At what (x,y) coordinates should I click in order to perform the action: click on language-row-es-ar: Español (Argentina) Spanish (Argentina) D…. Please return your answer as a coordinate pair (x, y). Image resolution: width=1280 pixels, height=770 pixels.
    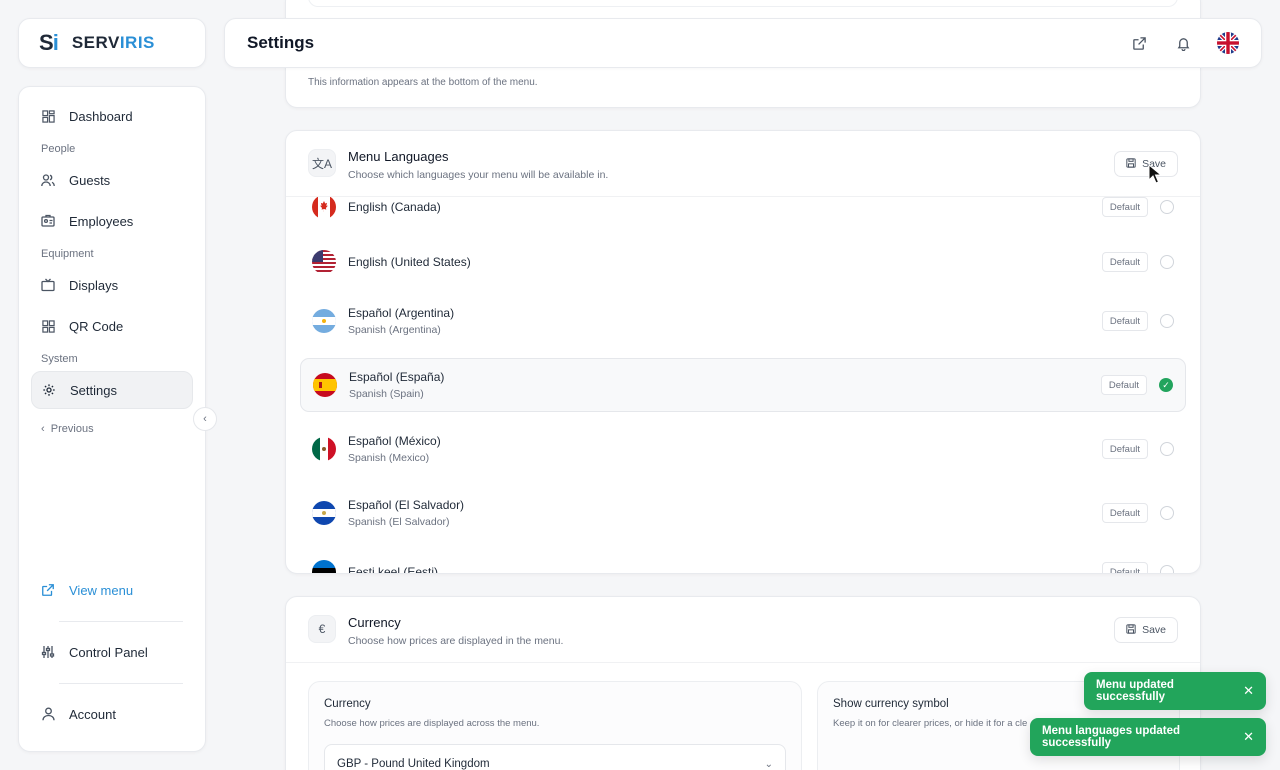
    Looking at the image, I should click on (743, 321).